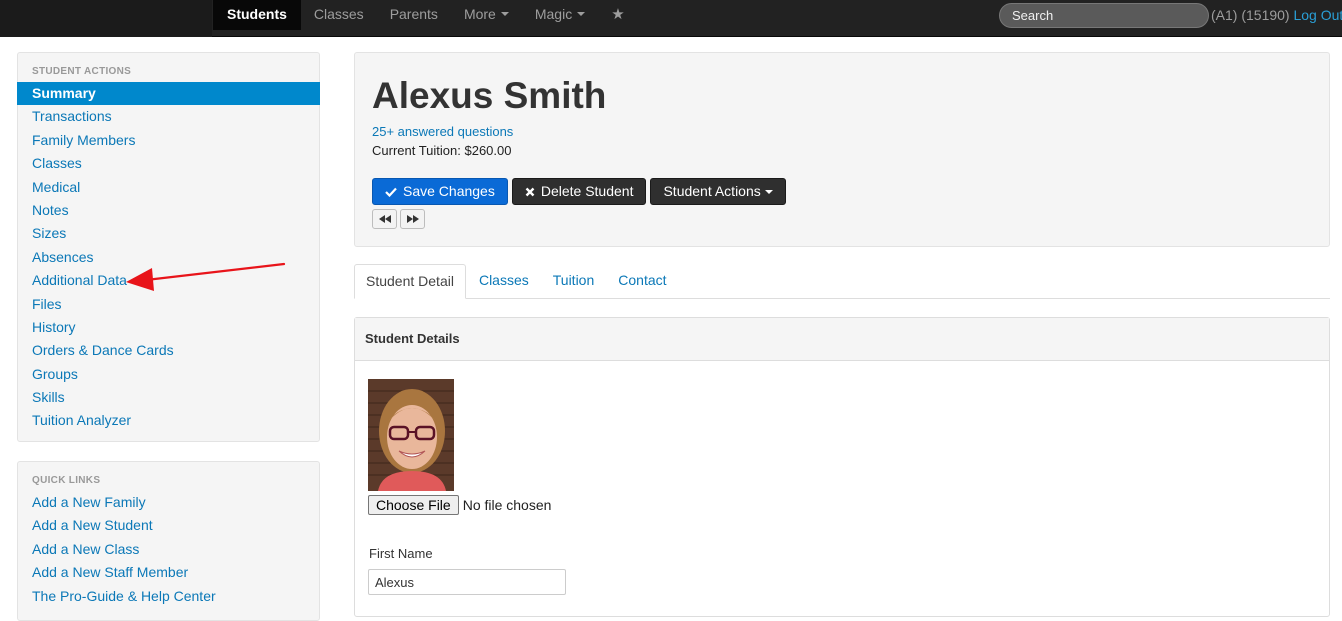  Describe the element at coordinates (168, 596) in the screenshot. I see `quick-link-help-center: The Pro-Guide & Help Center` at that location.